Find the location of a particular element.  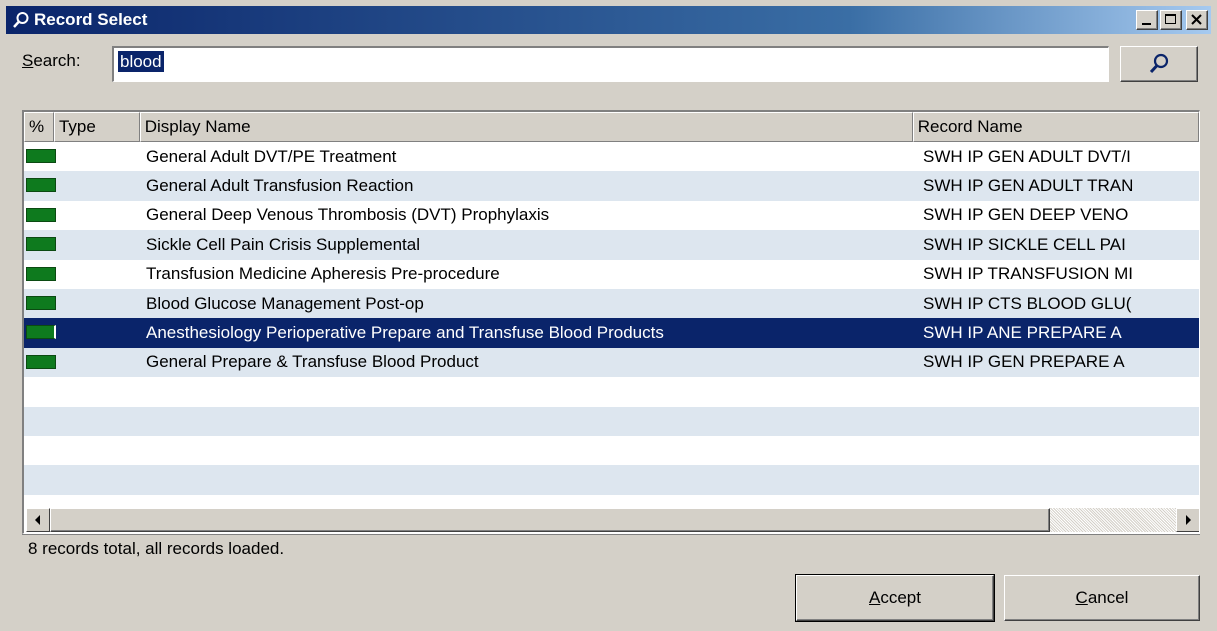

search-input: blood is located at coordinates (610, 64).